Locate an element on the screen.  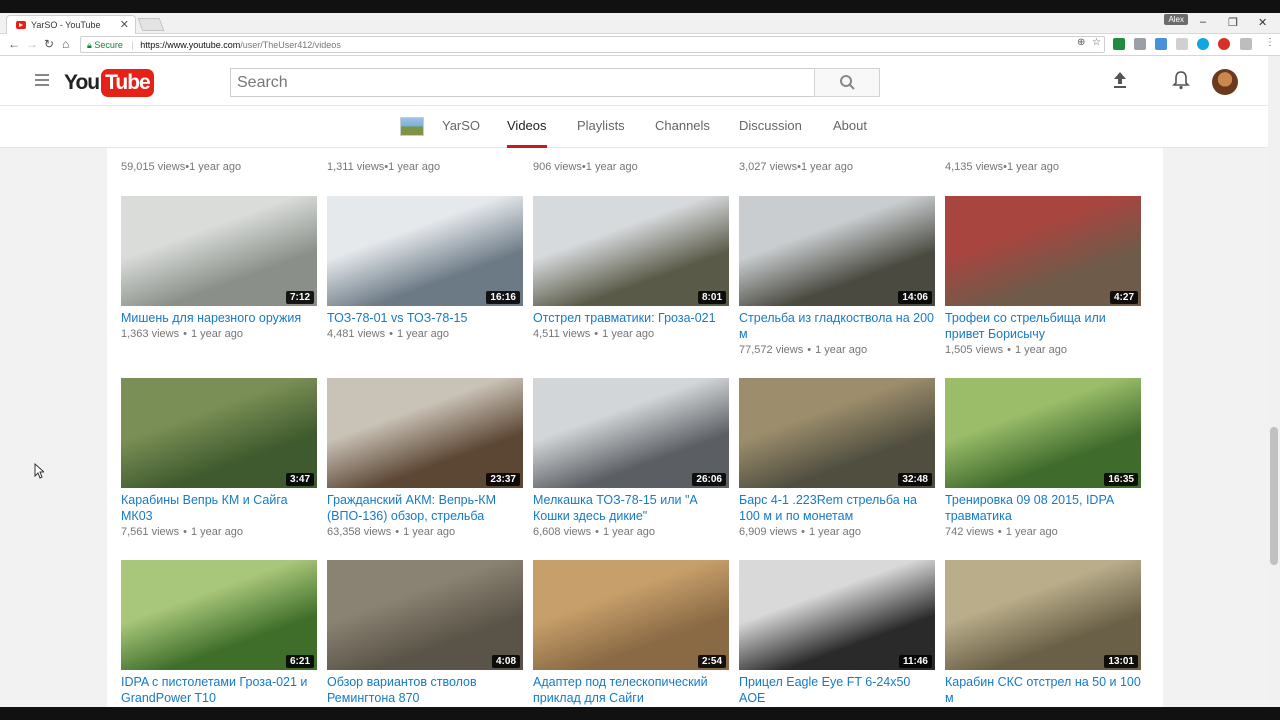
video-thumbnail: 2:54 is located at coordinates (631, 615).